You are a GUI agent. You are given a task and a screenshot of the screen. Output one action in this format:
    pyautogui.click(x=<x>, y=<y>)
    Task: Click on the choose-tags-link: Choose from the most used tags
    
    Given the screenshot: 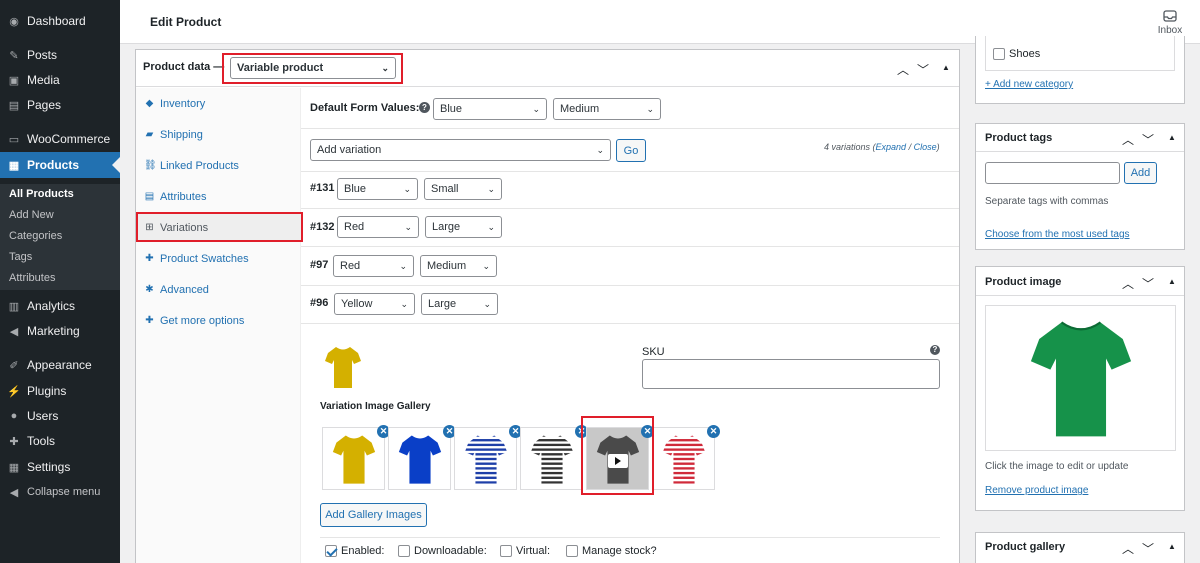 What is the action you would take?
    pyautogui.click(x=1057, y=234)
    